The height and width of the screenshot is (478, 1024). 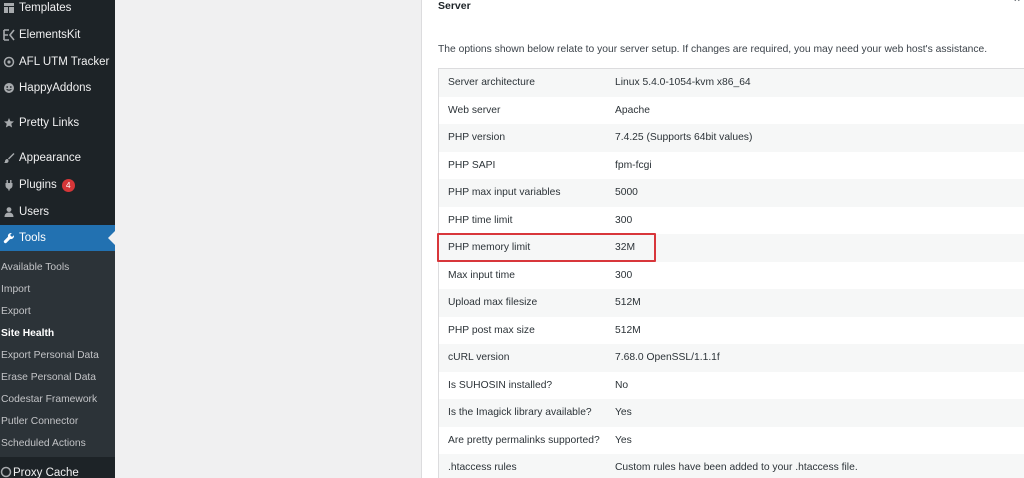 What do you see at coordinates (731, 193) in the screenshot?
I see `table-row: PHP max input variables 5000` at bounding box center [731, 193].